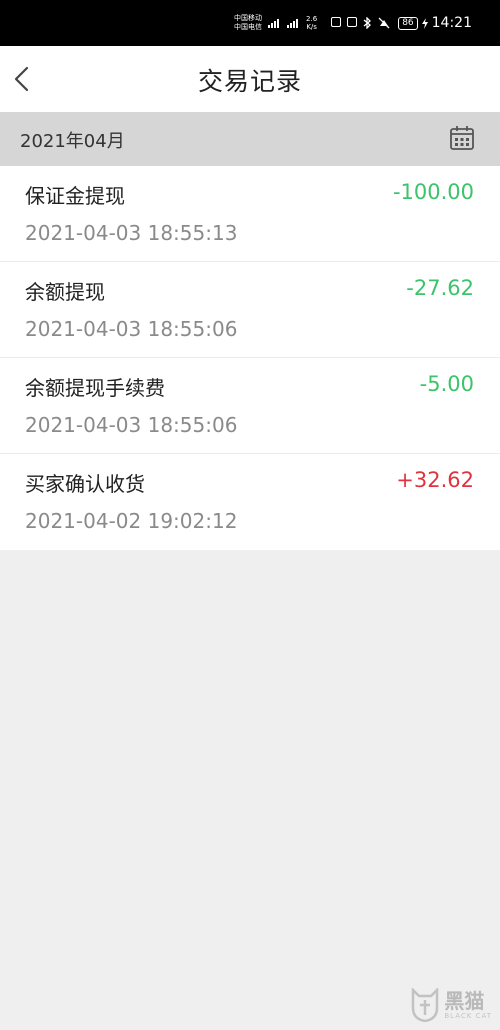 The width and height of the screenshot is (500, 1030). I want to click on transaction-row: 保证金提现 2021-04-03 18:55:13 -100.00, so click(250, 214).